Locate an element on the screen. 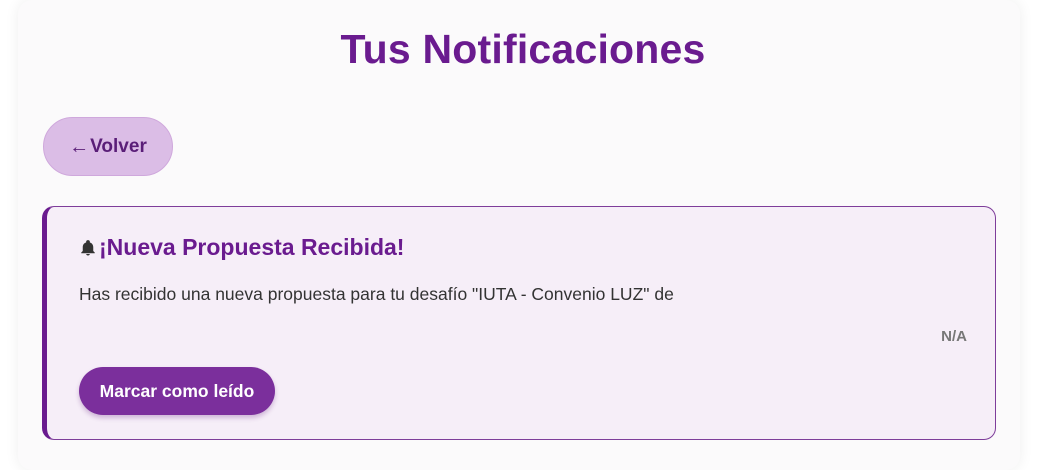 The height and width of the screenshot is (470, 1046). notification-date: N/A is located at coordinates (954, 336).